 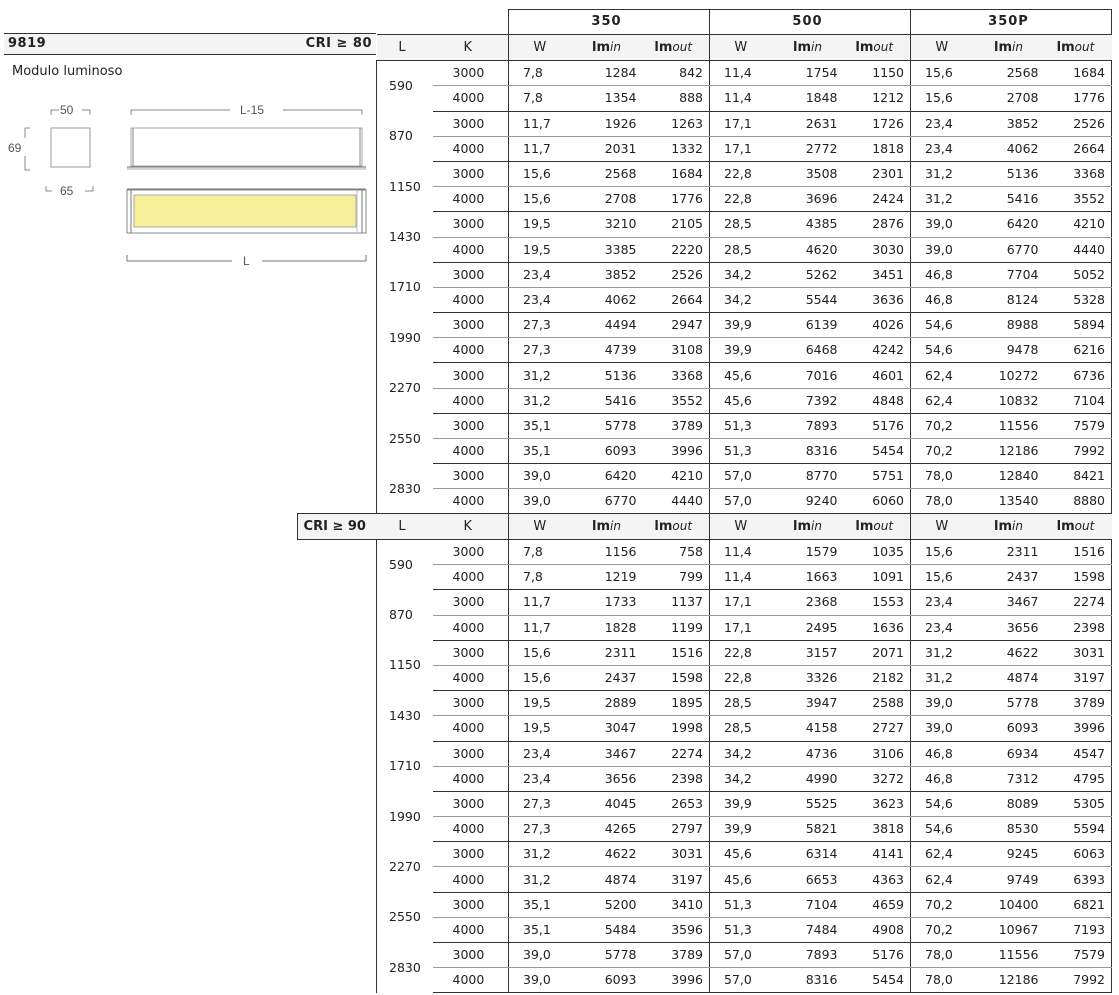 What do you see at coordinates (609, 350) in the screenshot?
I see `value-cell: 4739` at bounding box center [609, 350].